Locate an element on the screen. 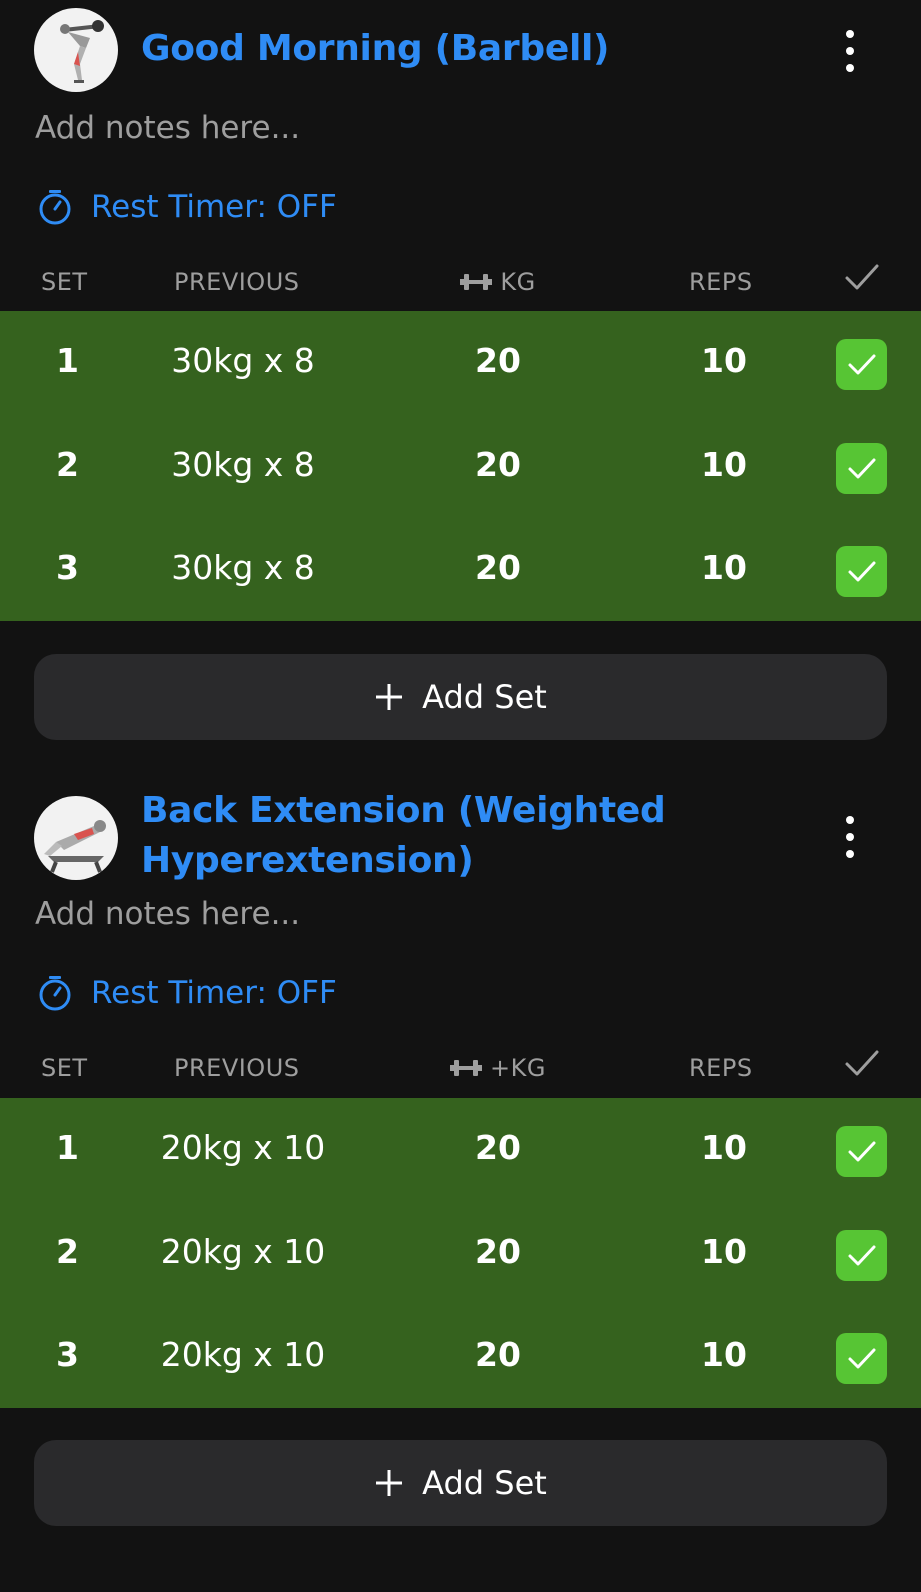 The image size is (921, 1592). header-kg-label: KG is located at coordinates (518, 282).